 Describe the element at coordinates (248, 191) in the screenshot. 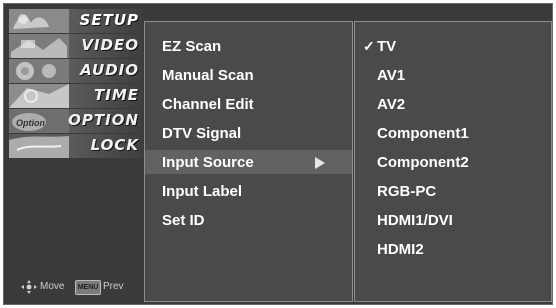

I see `menu-item-input-label: Input Label` at that location.